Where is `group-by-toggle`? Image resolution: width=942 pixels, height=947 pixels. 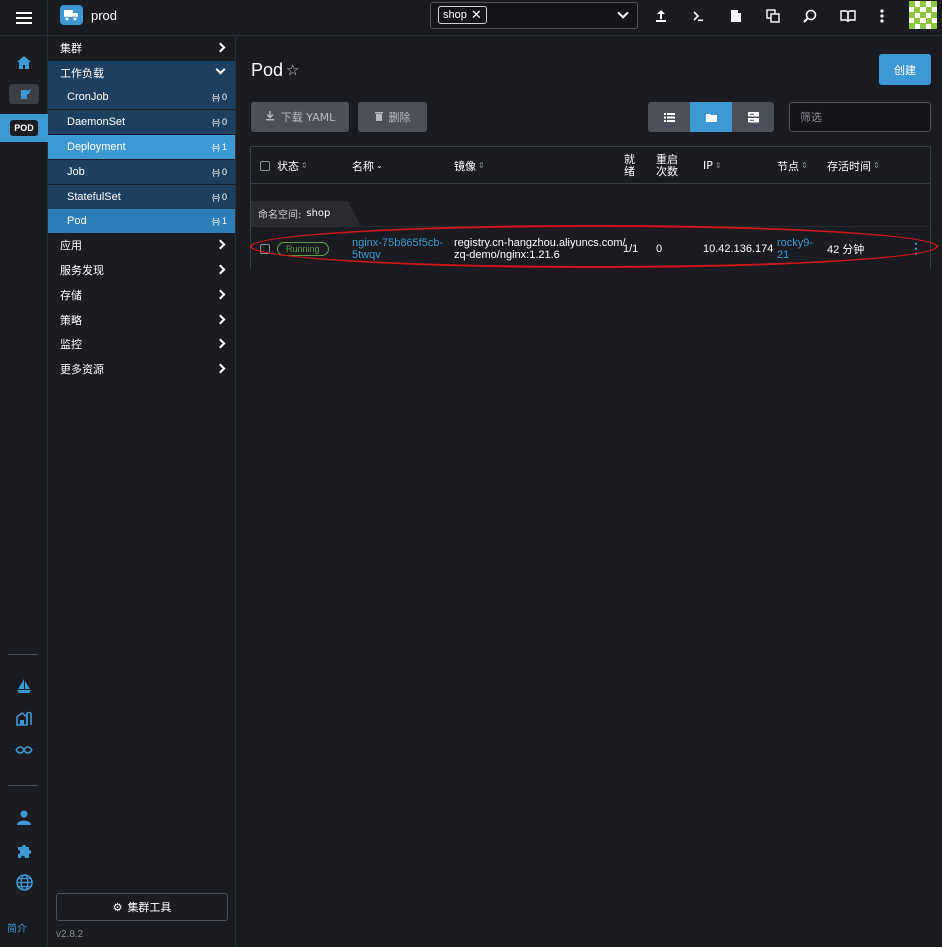
group-by-toggle is located at coordinates (711, 117).